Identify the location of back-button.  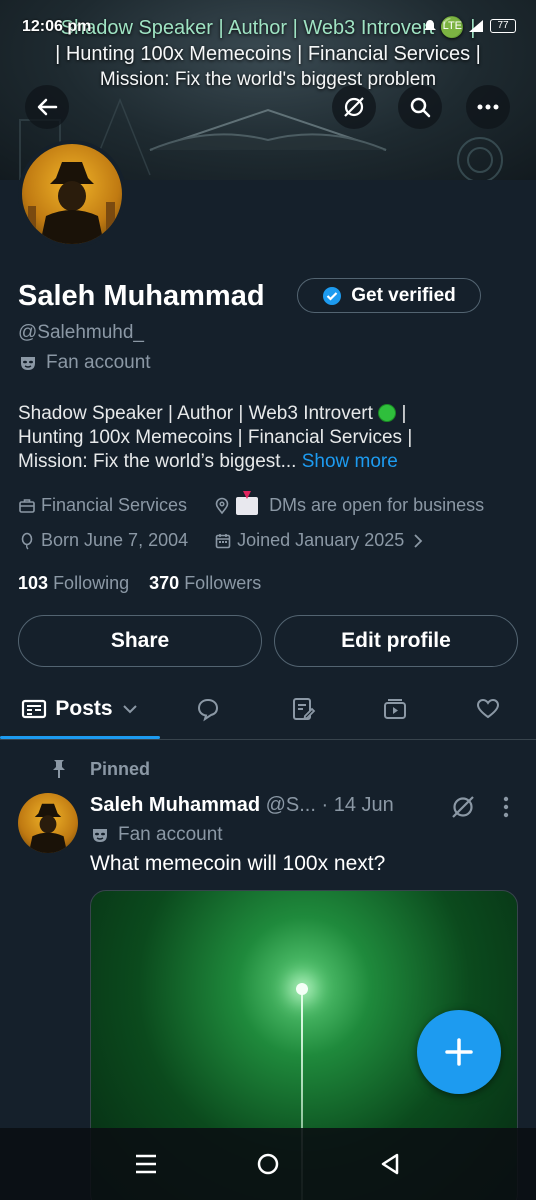
(47, 107).